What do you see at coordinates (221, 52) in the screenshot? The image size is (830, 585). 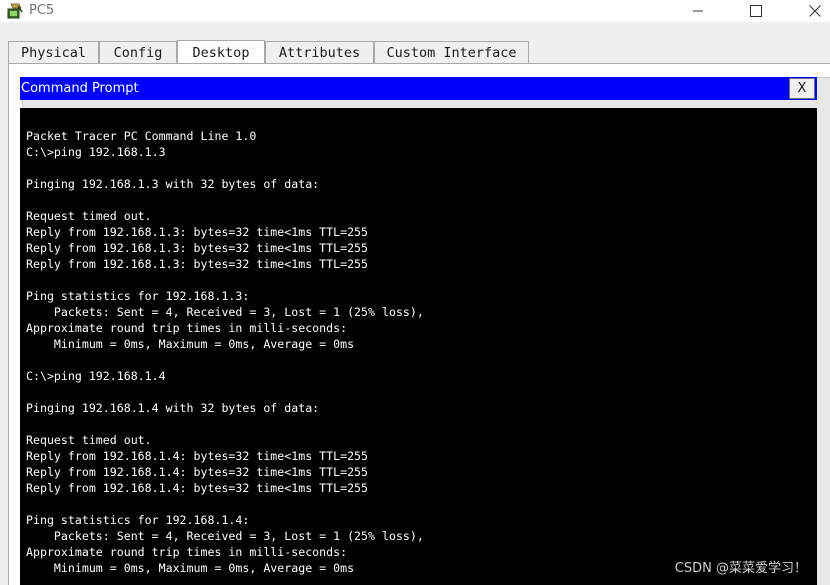 I see `tab-desktop: Desktop` at bounding box center [221, 52].